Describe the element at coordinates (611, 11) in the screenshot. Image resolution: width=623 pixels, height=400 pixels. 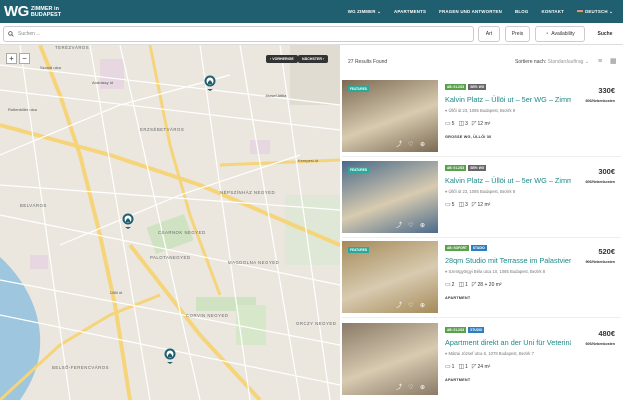
I see `chevron-down-icon: ⌄` at that location.